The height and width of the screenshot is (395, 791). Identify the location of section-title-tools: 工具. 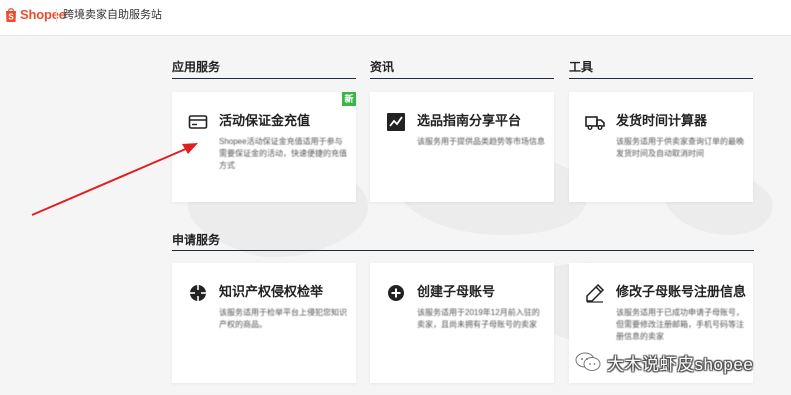
(581, 67).